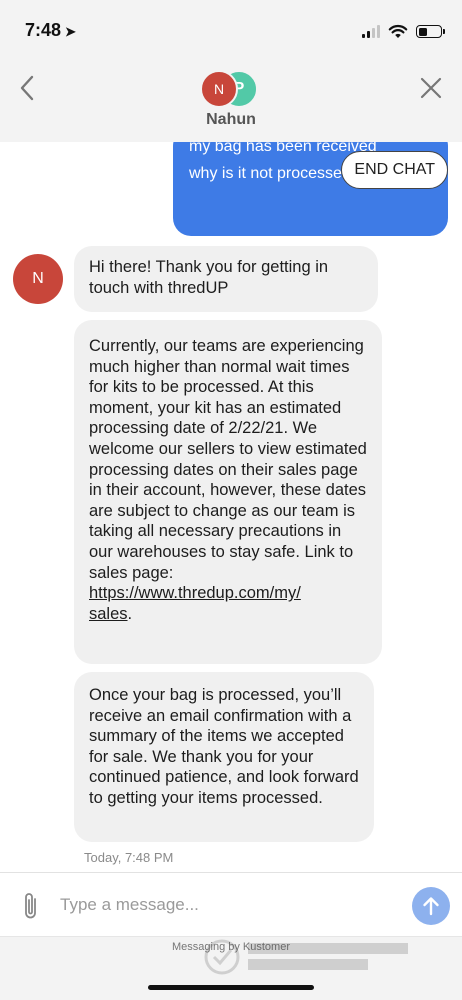  I want to click on agent-avatar: N, so click(38, 279).